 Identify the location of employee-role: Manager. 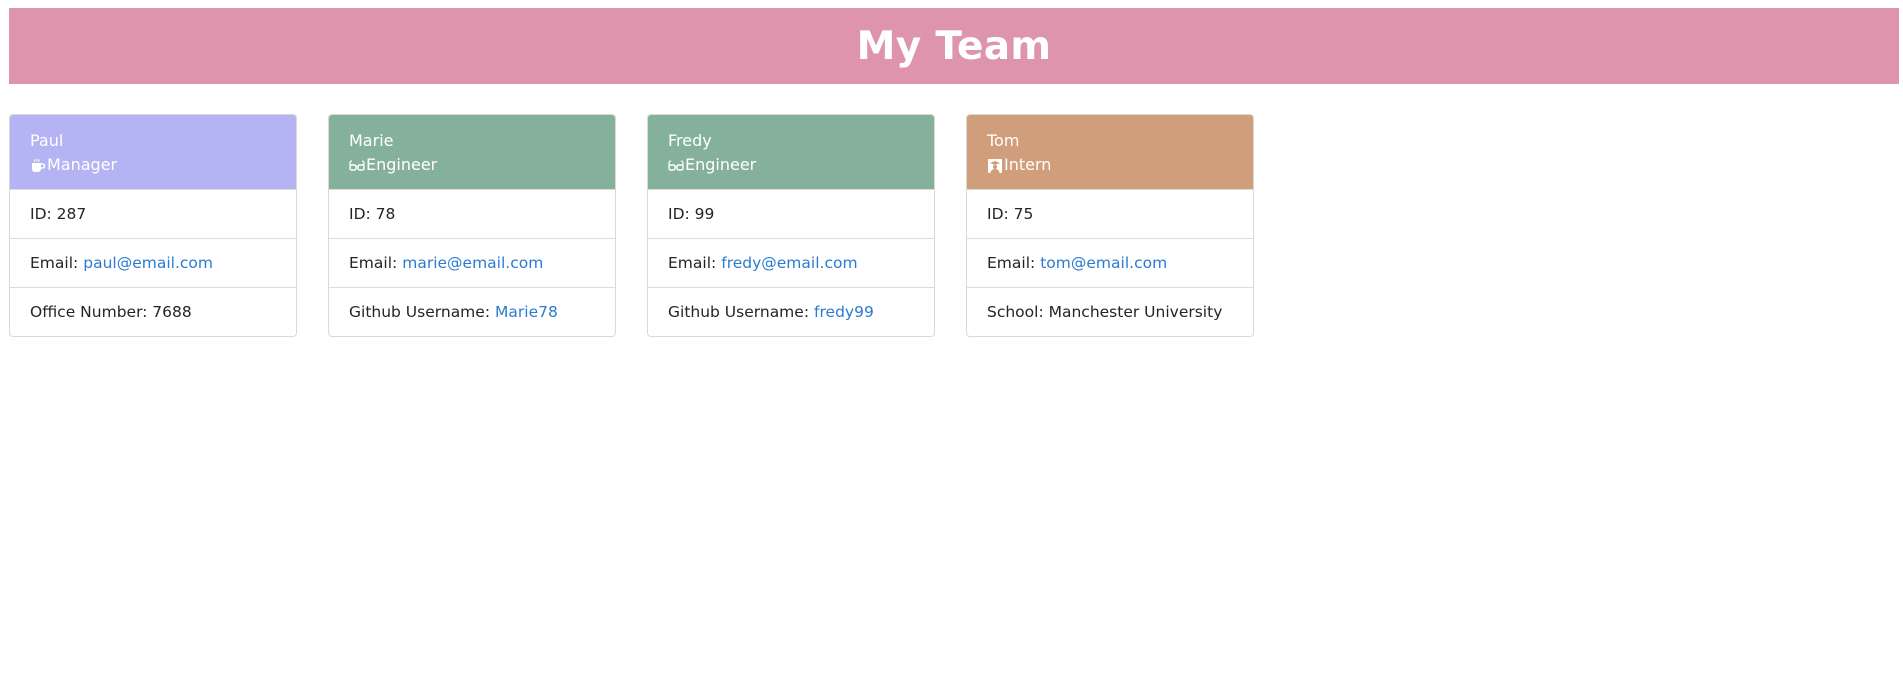
(82, 164).